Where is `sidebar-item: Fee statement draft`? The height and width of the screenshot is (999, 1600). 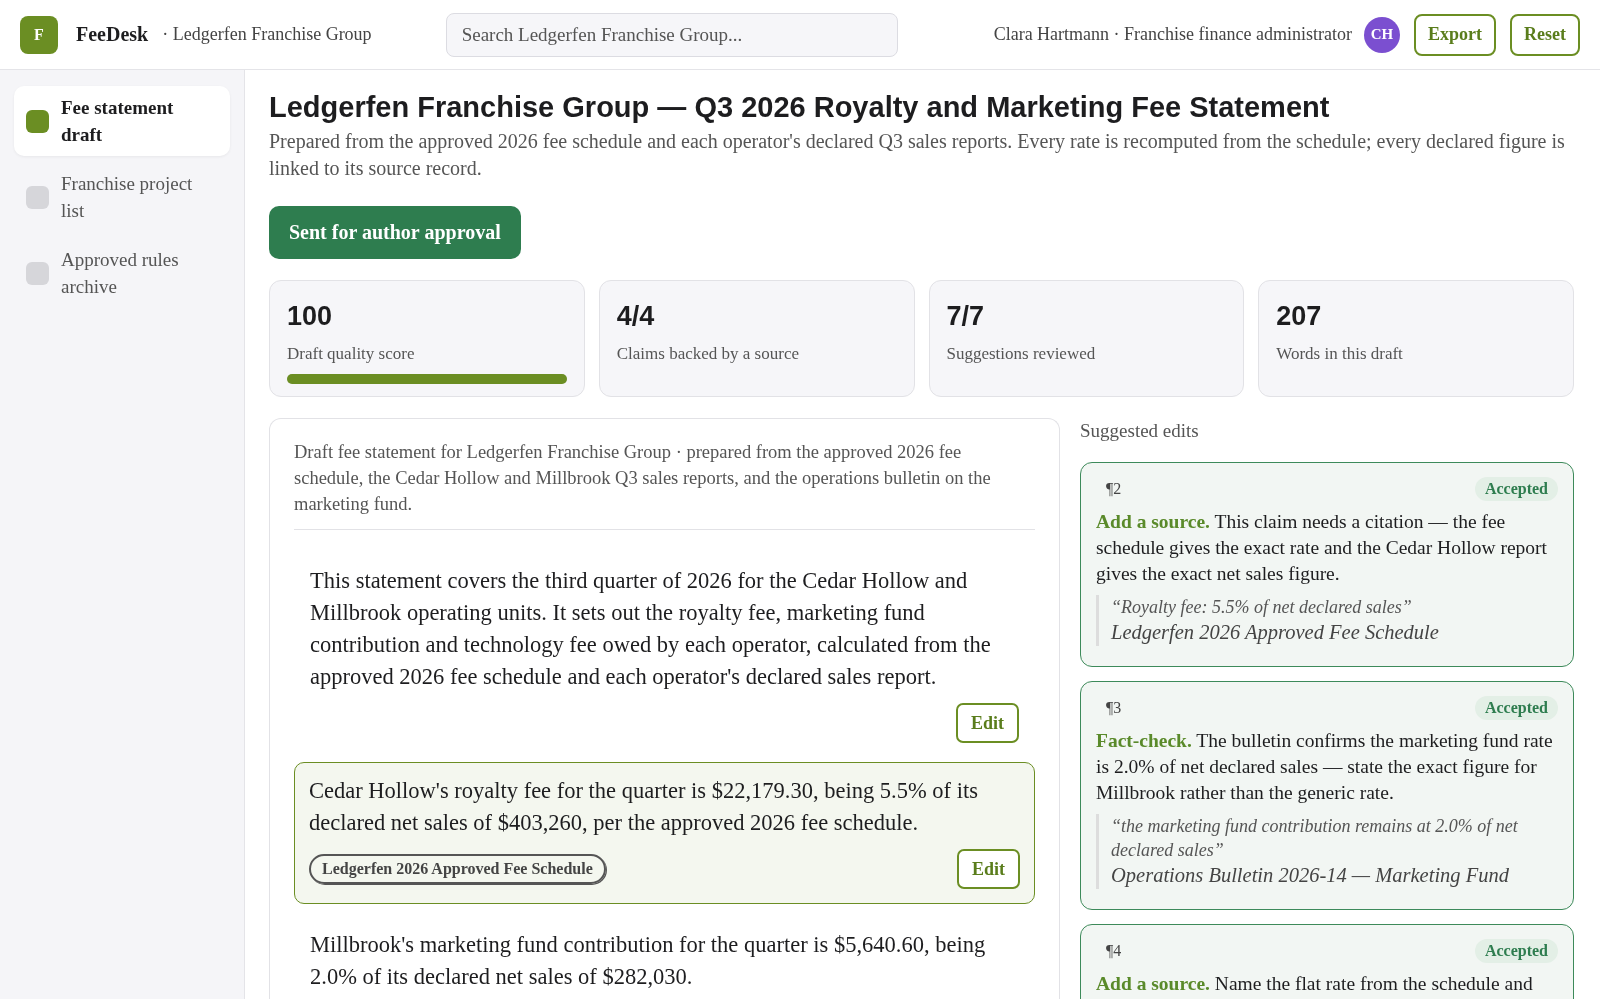
sidebar-item: Fee statement draft is located at coordinates (122, 121).